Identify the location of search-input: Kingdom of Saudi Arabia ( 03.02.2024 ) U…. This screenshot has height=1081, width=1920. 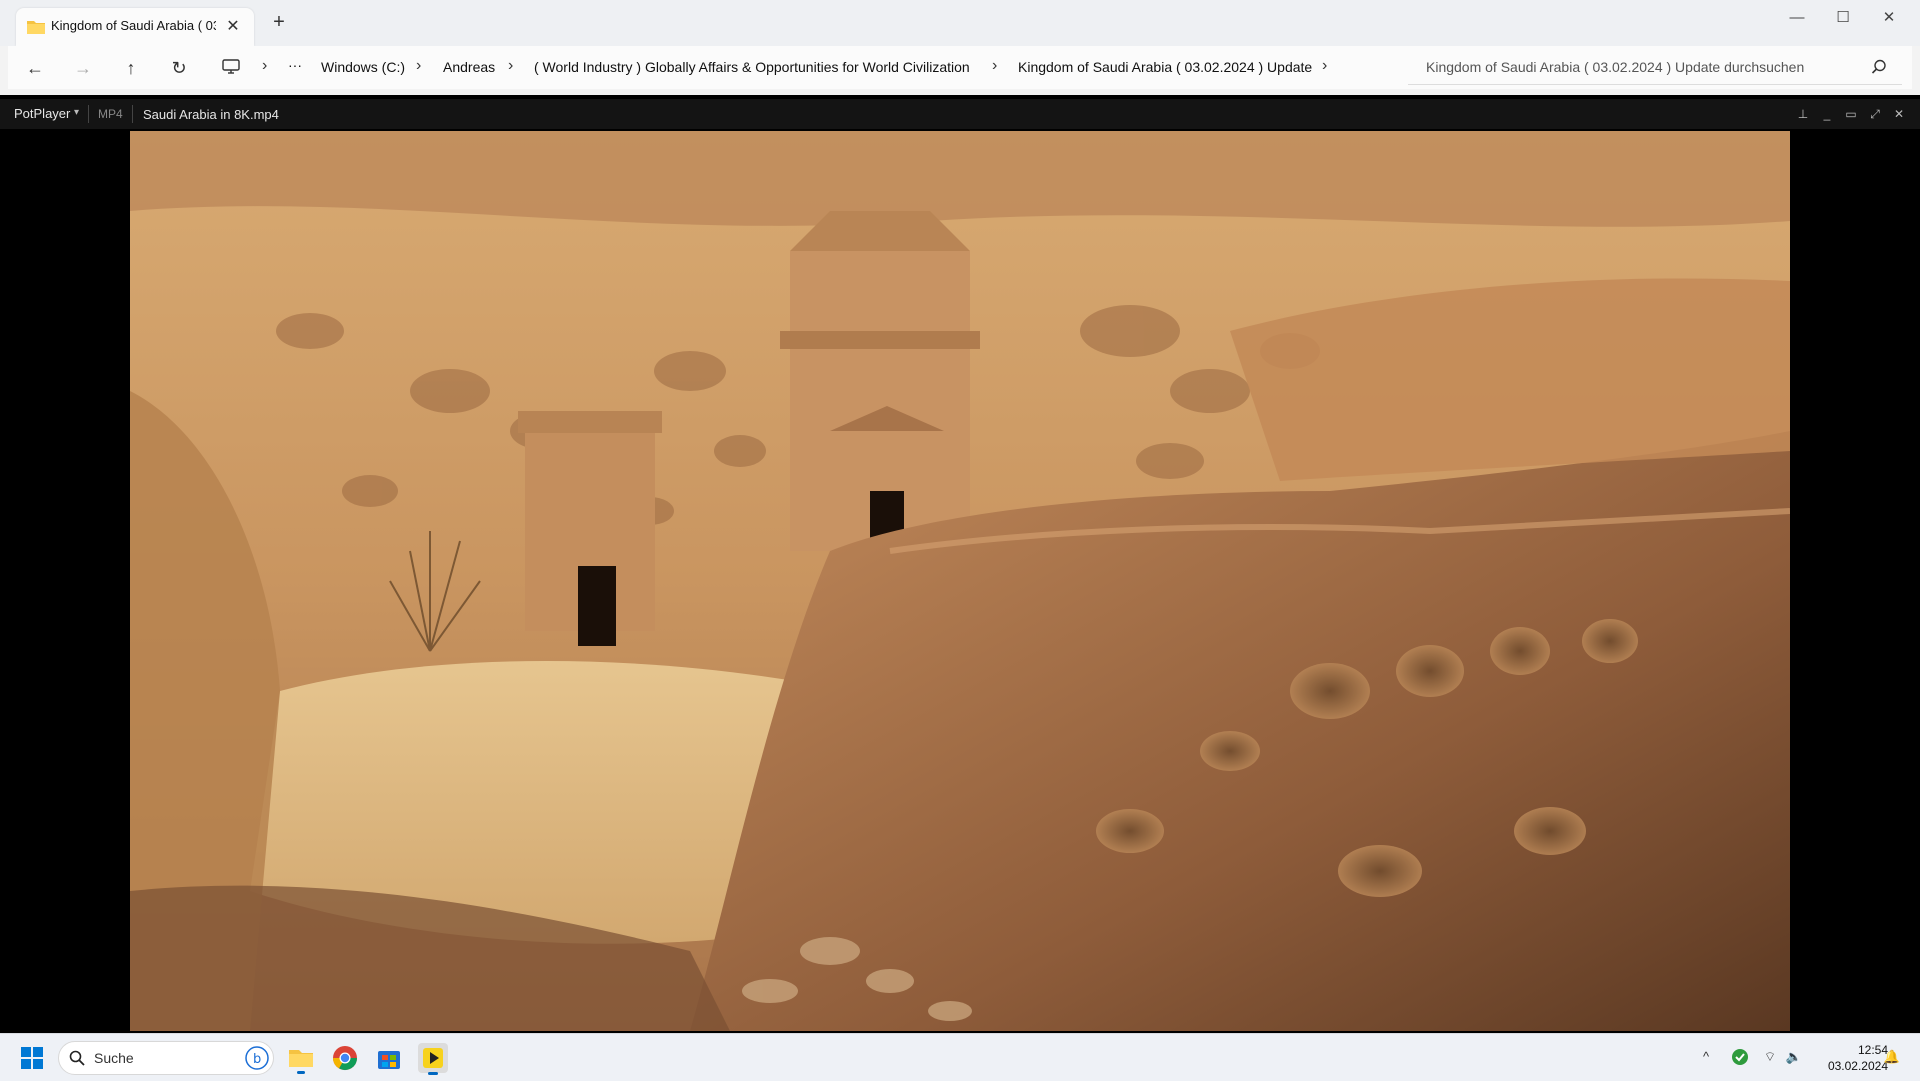
(1615, 67).